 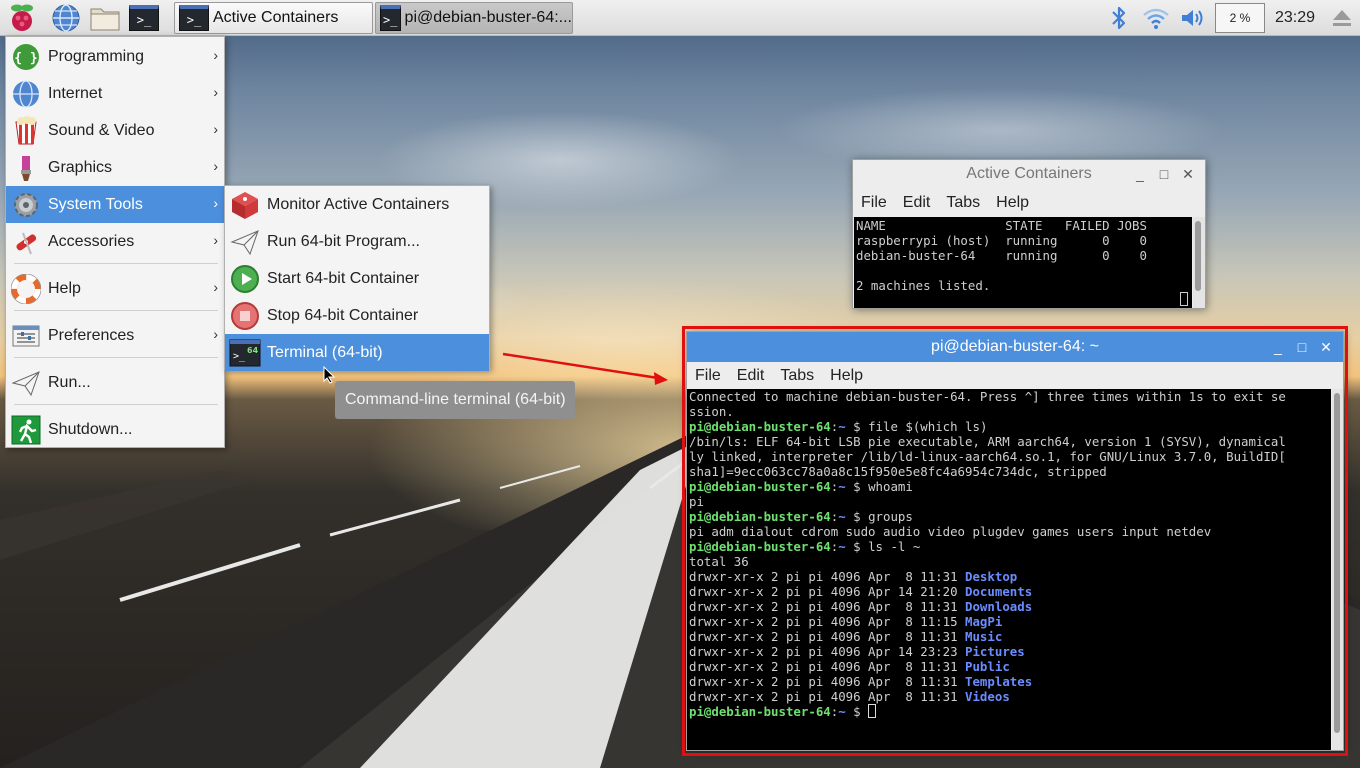 What do you see at coordinates (22, 18) in the screenshot?
I see `raspberry-menu-icon` at bounding box center [22, 18].